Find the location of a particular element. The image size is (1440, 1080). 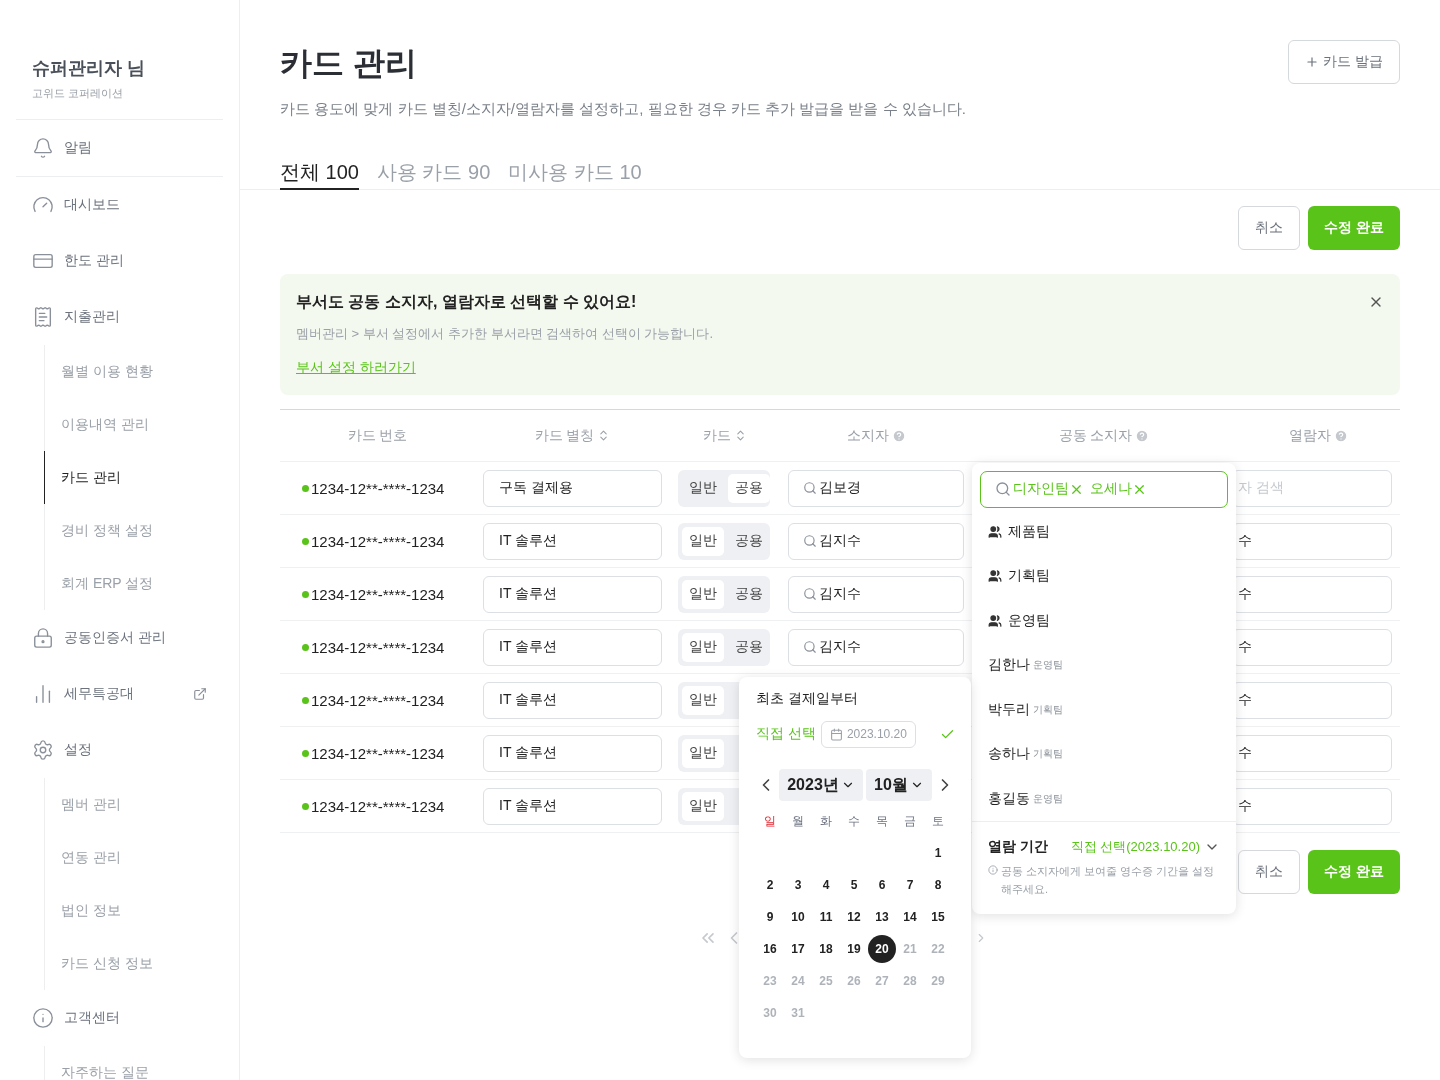

calendar-day: 17 is located at coordinates (798, 949).